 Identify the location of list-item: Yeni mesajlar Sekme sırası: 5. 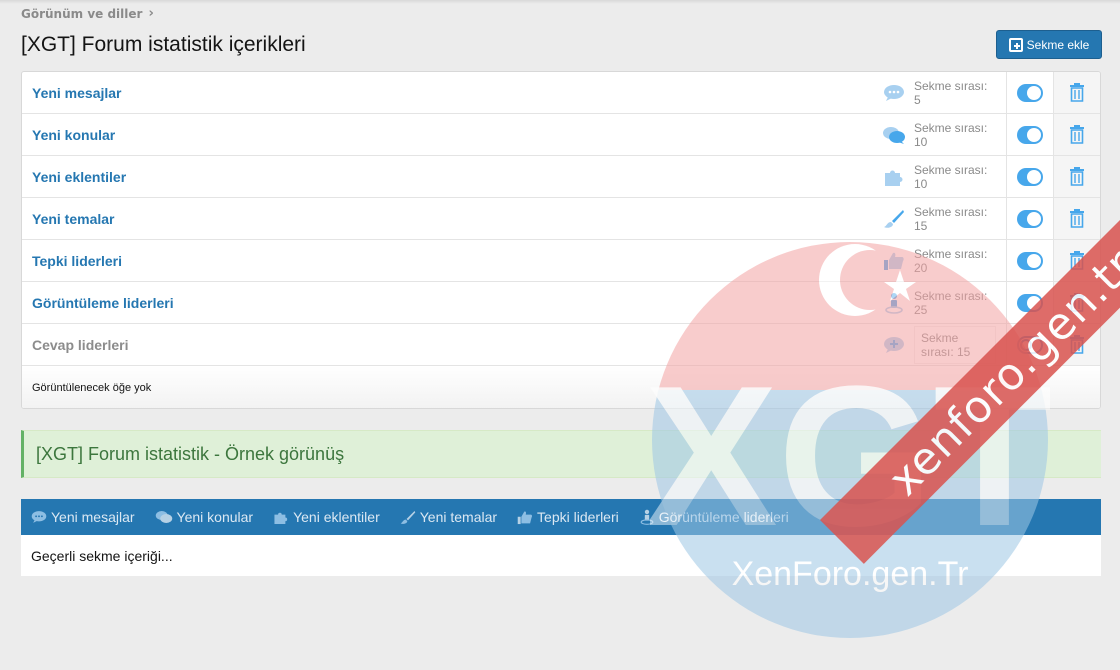
(561, 93).